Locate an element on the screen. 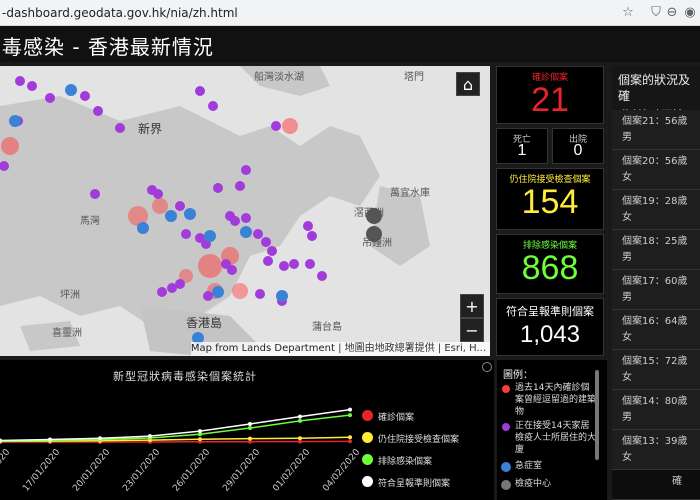 This screenshot has width=700, height=500. discharged-value: 0 is located at coordinates (578, 150).